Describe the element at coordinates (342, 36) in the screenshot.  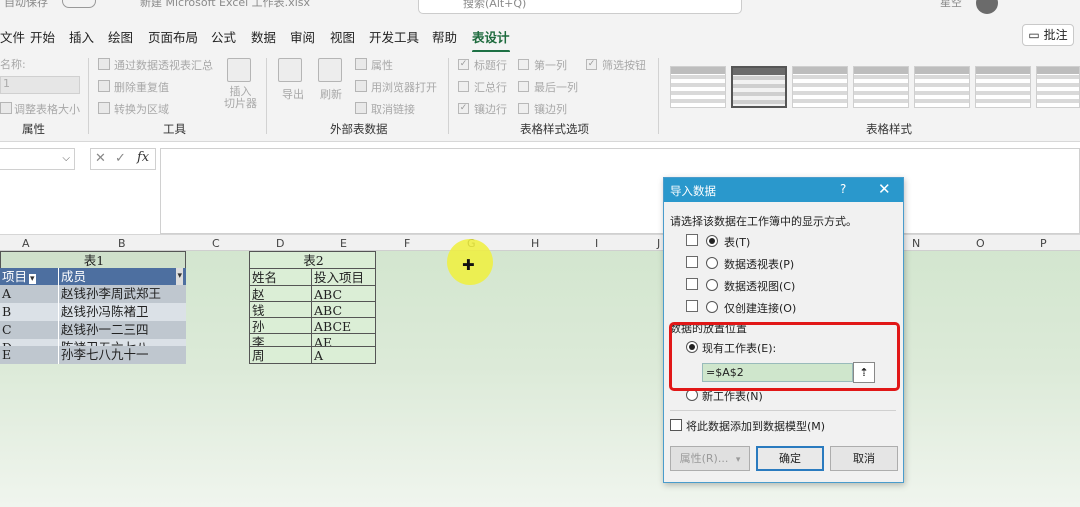
I see `tab-view: 视图` at that location.